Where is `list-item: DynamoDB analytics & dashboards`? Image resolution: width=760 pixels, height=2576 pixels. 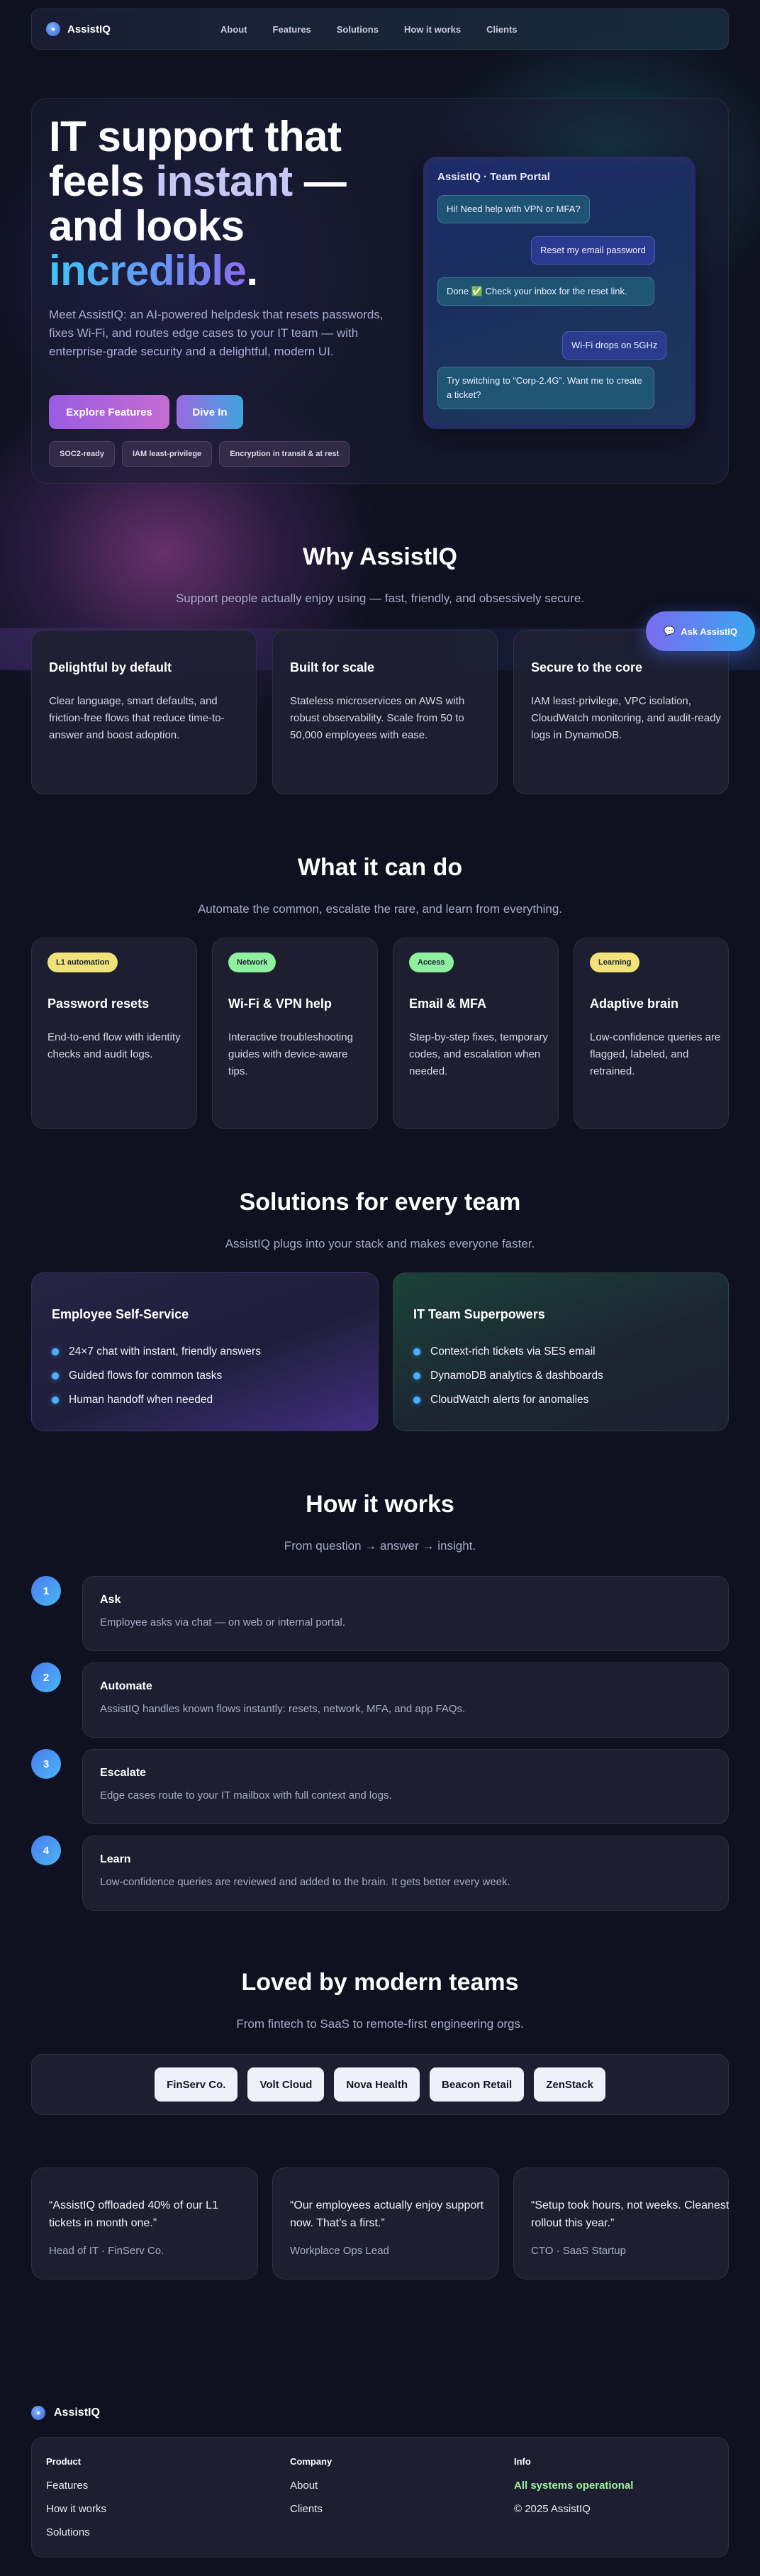 list-item: DynamoDB analytics & dashboards is located at coordinates (508, 1376).